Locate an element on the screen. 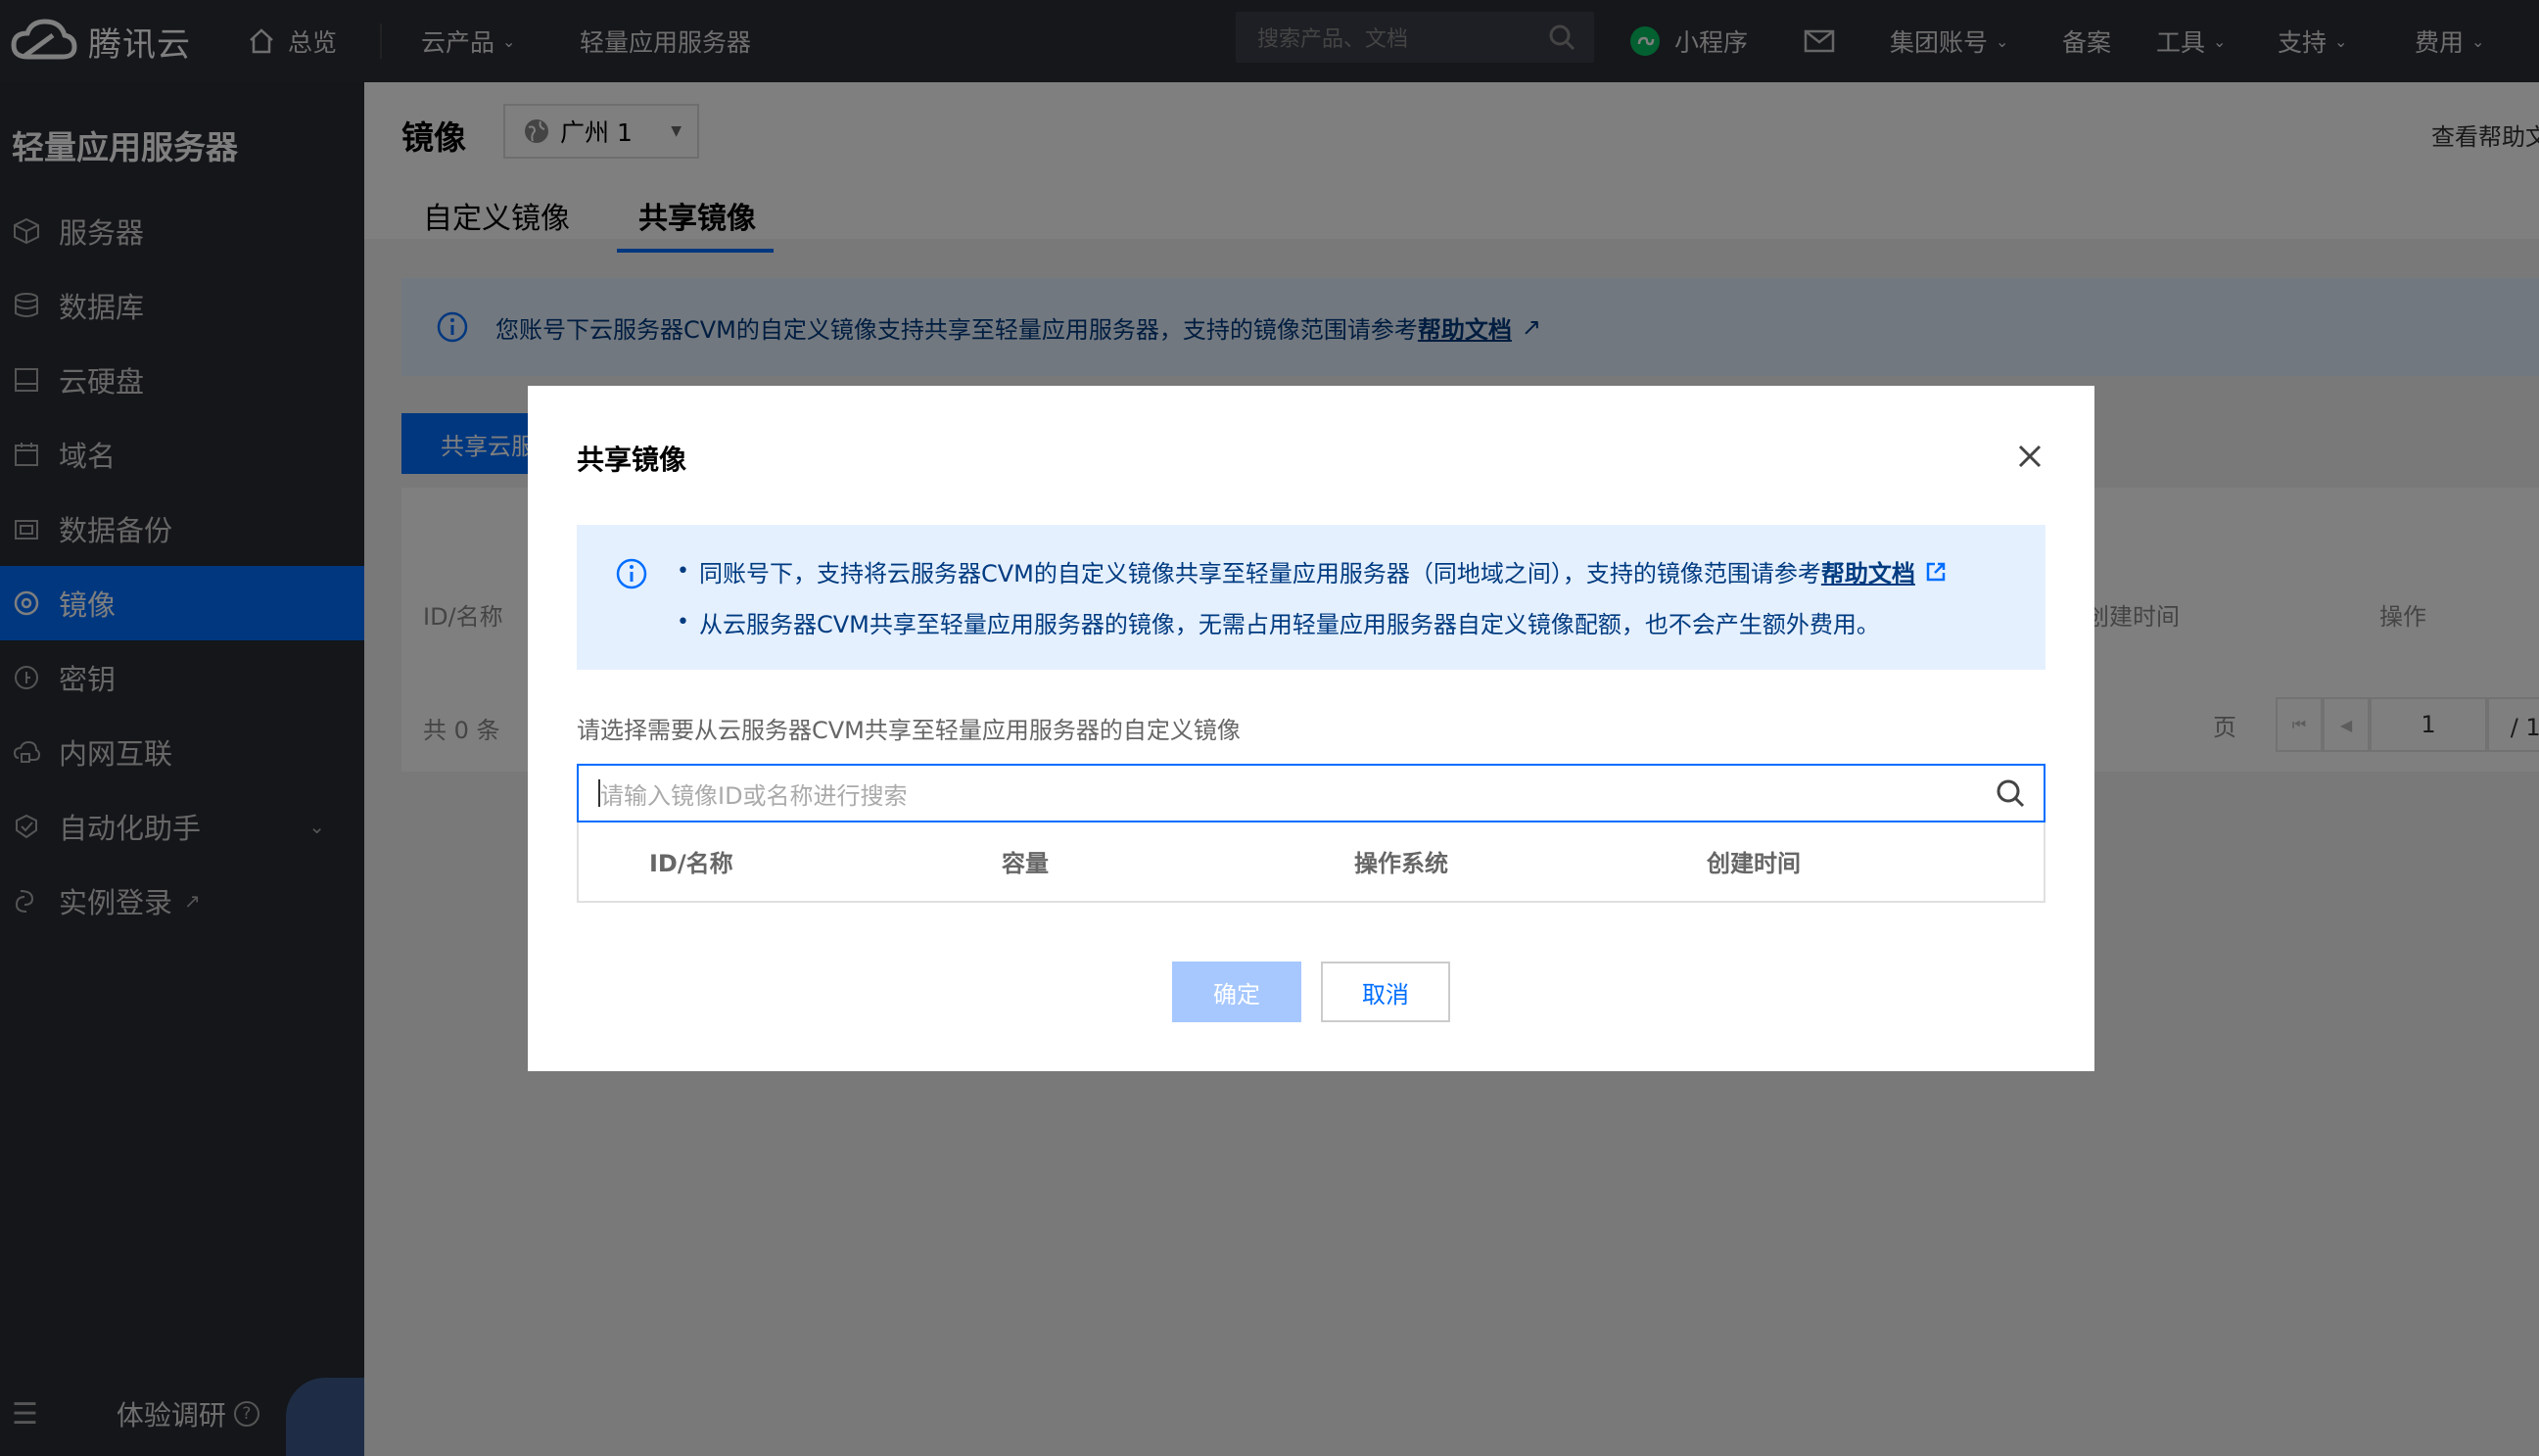 This screenshot has width=2539, height=1456. column-header: 容量 is located at coordinates (1025, 863).